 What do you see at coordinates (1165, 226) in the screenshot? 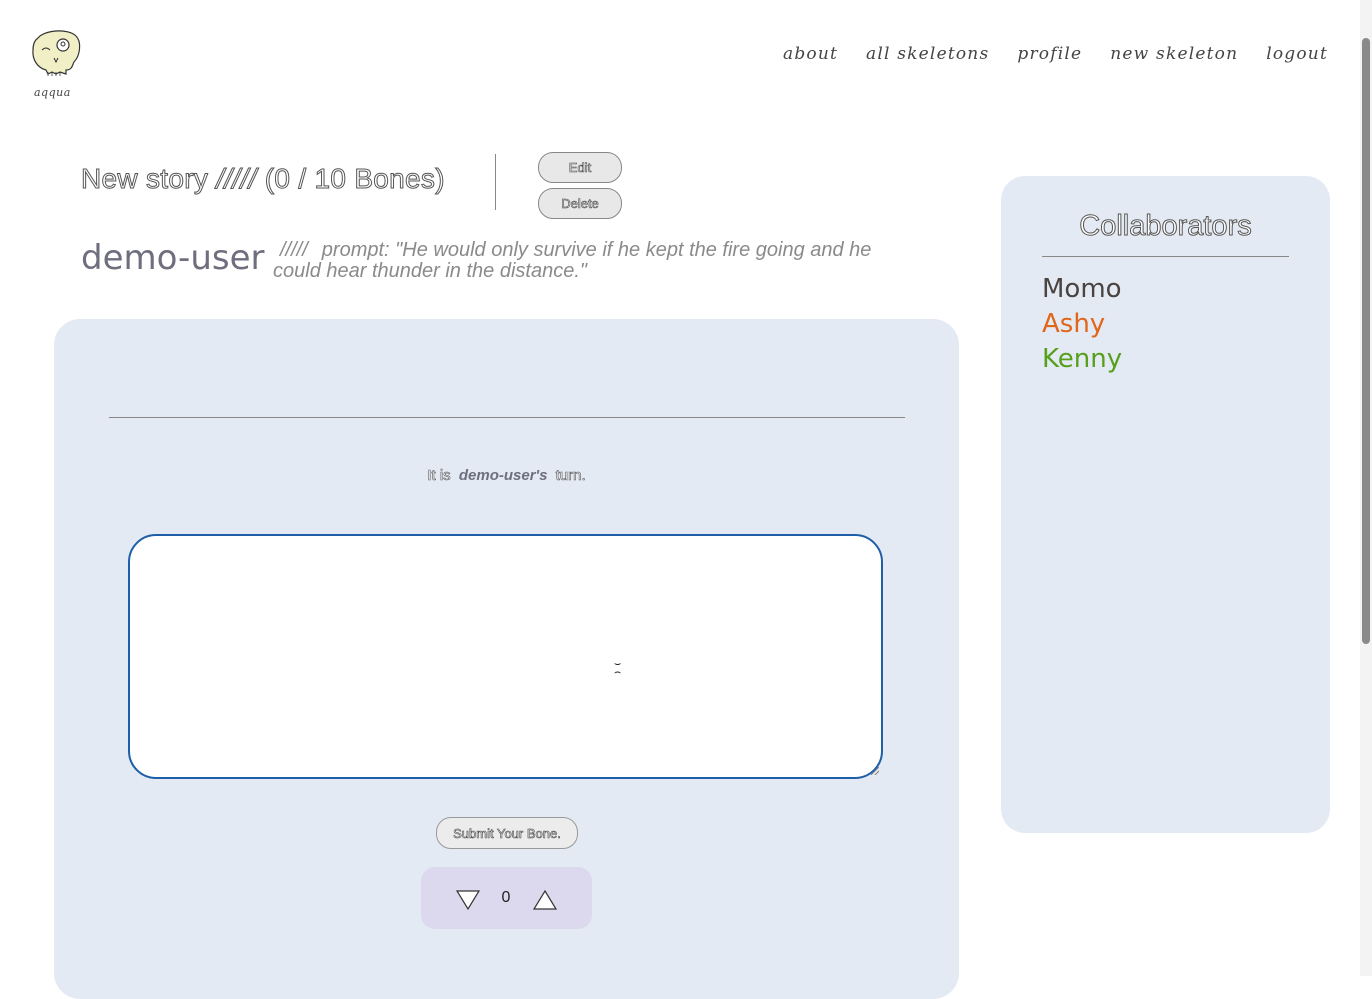
I see `collaborators-heading: Collaborators` at bounding box center [1165, 226].